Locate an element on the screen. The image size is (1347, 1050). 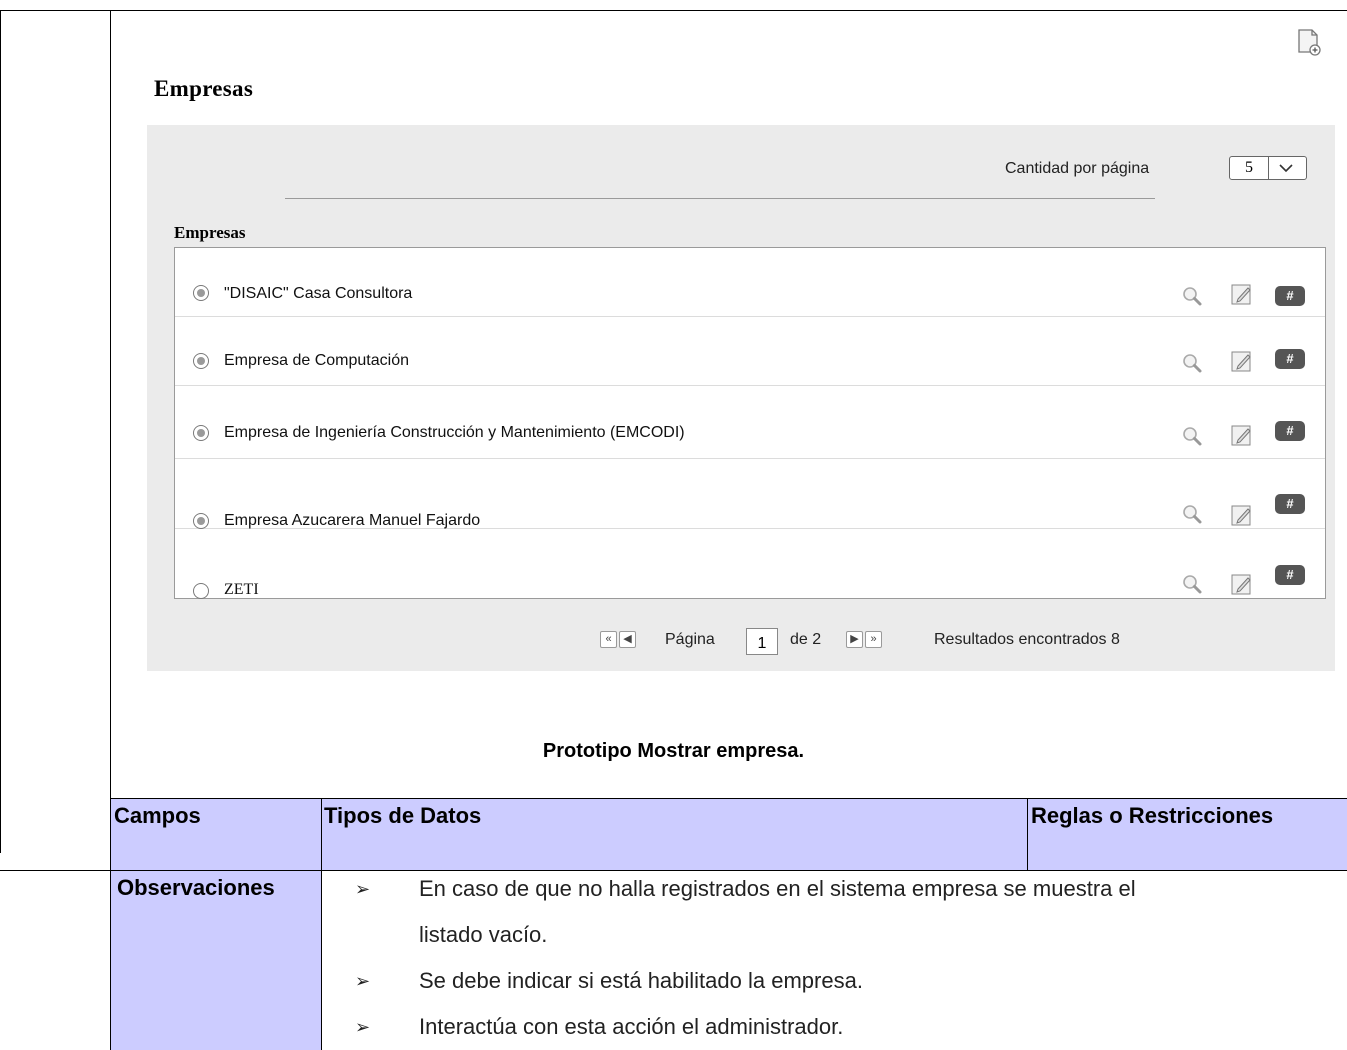
page-input: 1 is located at coordinates (762, 641).